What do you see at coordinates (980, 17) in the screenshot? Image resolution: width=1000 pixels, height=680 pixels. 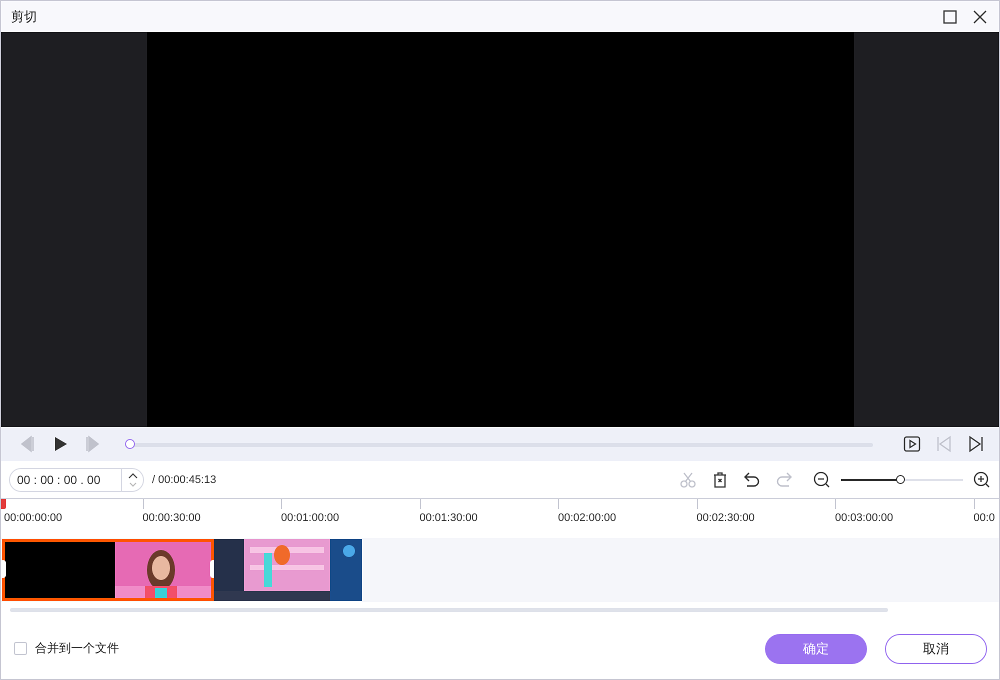 I see `close-button` at bounding box center [980, 17].